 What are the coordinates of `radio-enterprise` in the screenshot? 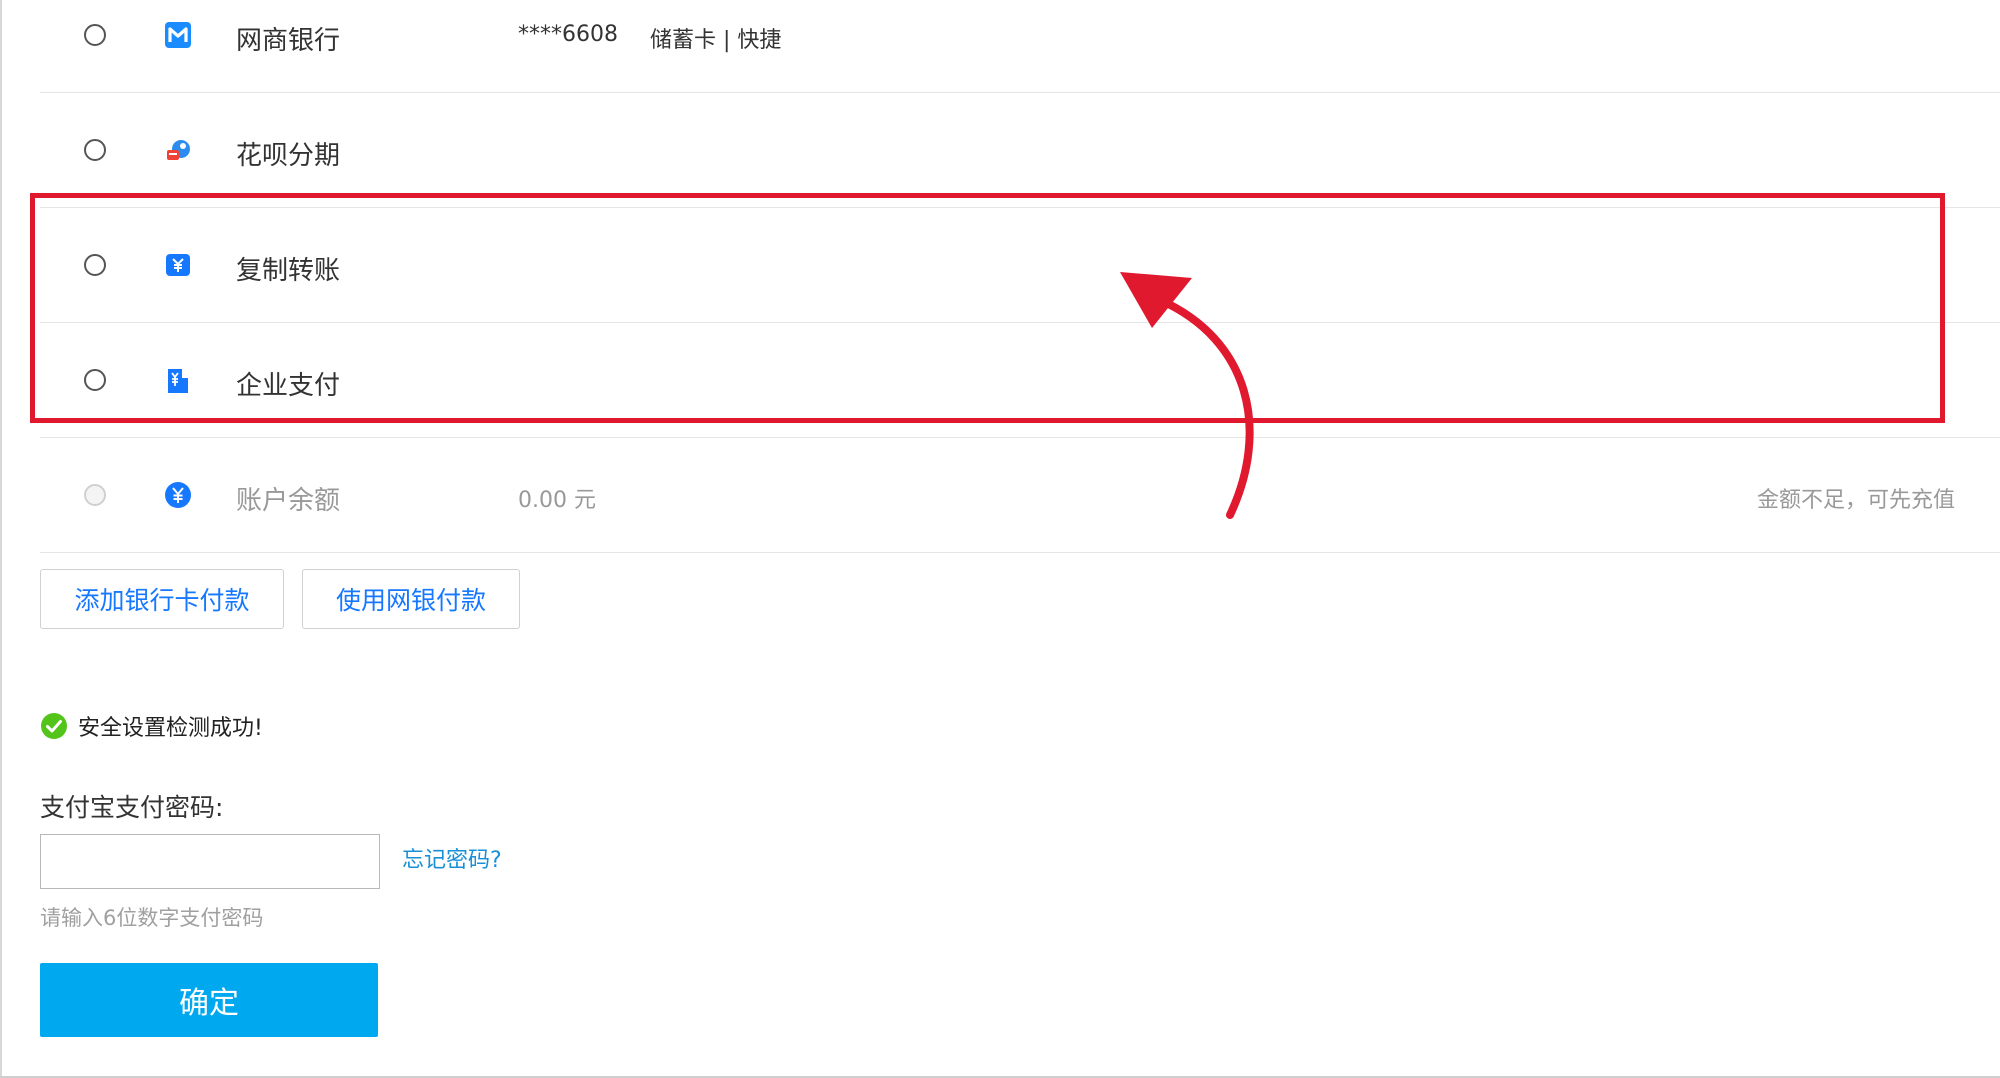 It's located at (95, 380).